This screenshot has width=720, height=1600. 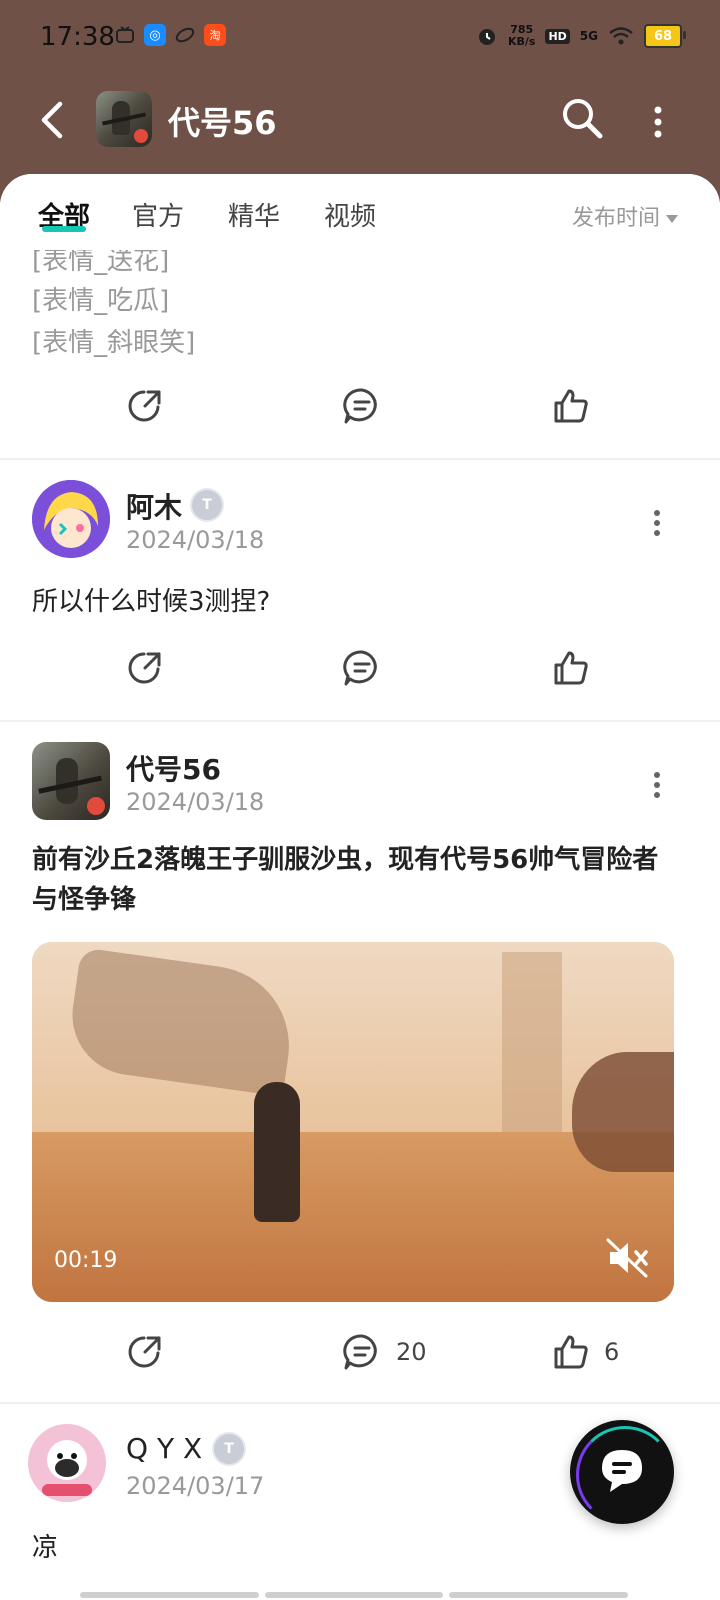 What do you see at coordinates (158, 214) in the screenshot?
I see `tab-official: 官方` at bounding box center [158, 214].